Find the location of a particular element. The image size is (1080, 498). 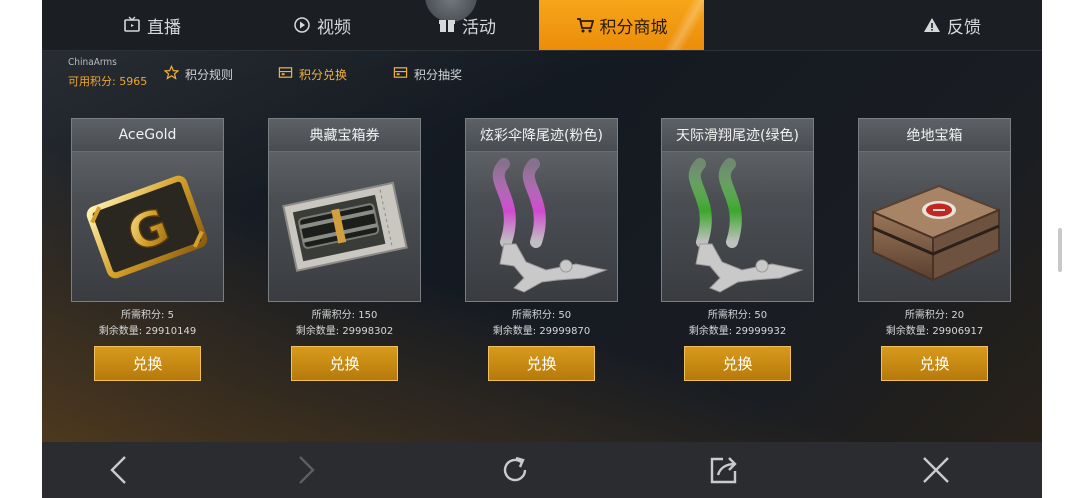

share-icon is located at coordinates (724, 470).